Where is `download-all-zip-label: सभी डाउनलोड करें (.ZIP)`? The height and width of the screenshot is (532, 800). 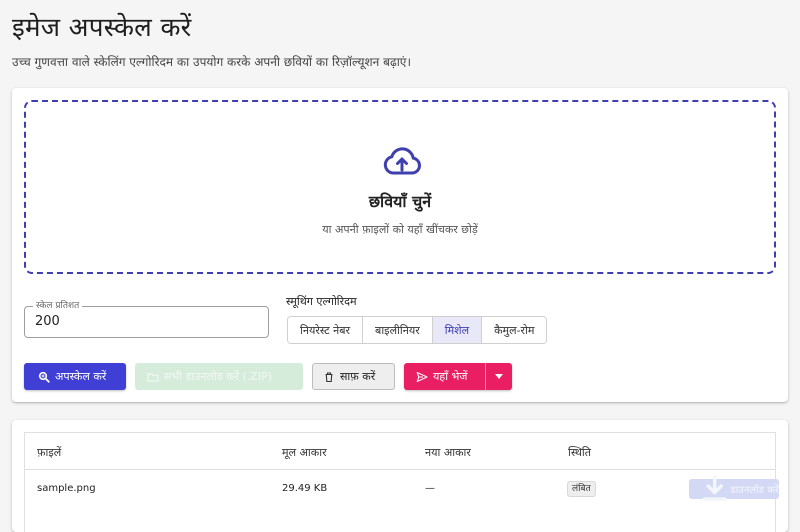
download-all-zip-label: सभी डाउनलोड करें (.ZIP) is located at coordinates (218, 376).